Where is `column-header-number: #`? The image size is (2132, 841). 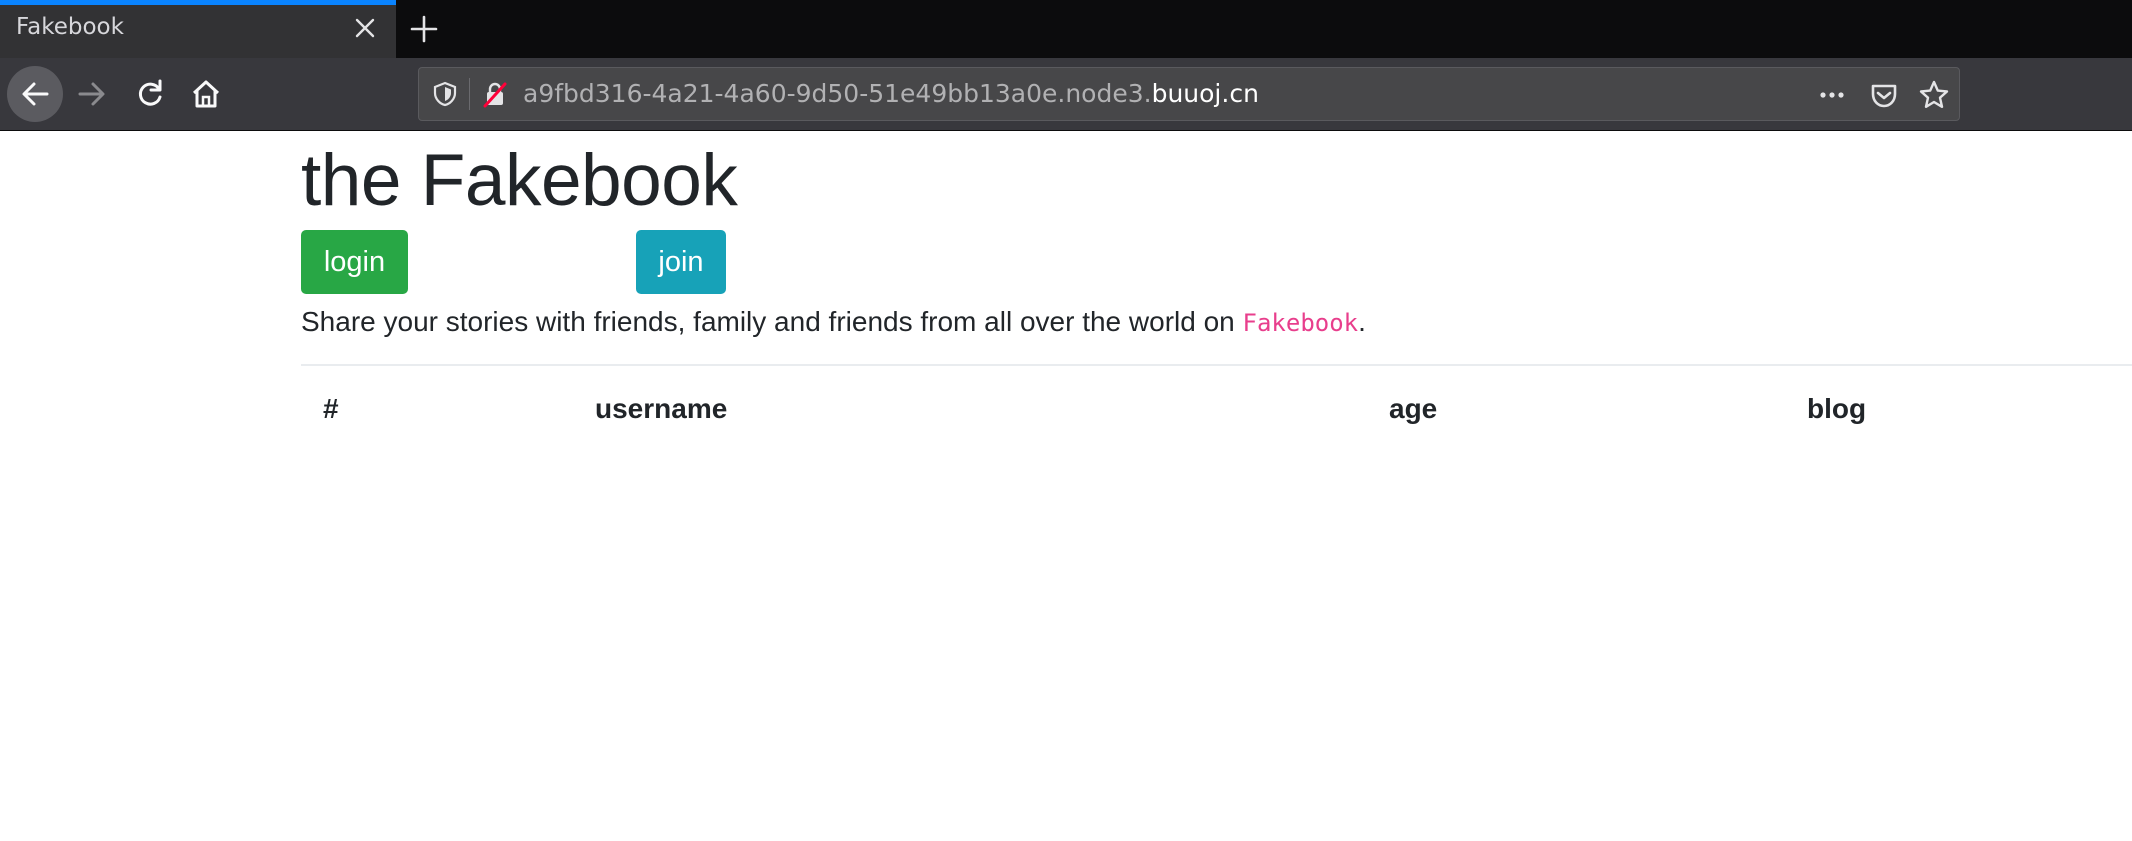
column-header-number: # is located at coordinates (331, 408).